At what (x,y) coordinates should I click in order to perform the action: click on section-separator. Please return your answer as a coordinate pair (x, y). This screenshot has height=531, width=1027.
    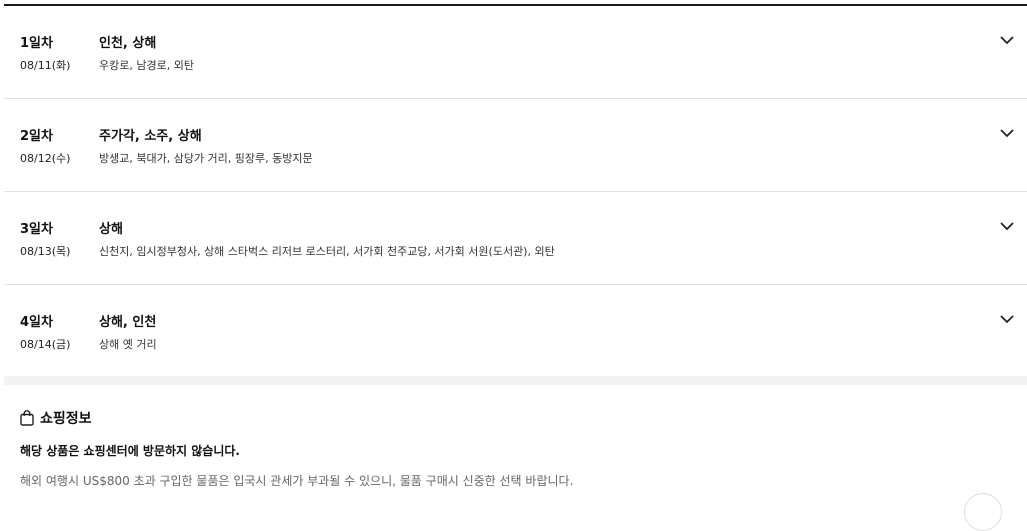
    Looking at the image, I should click on (515, 380).